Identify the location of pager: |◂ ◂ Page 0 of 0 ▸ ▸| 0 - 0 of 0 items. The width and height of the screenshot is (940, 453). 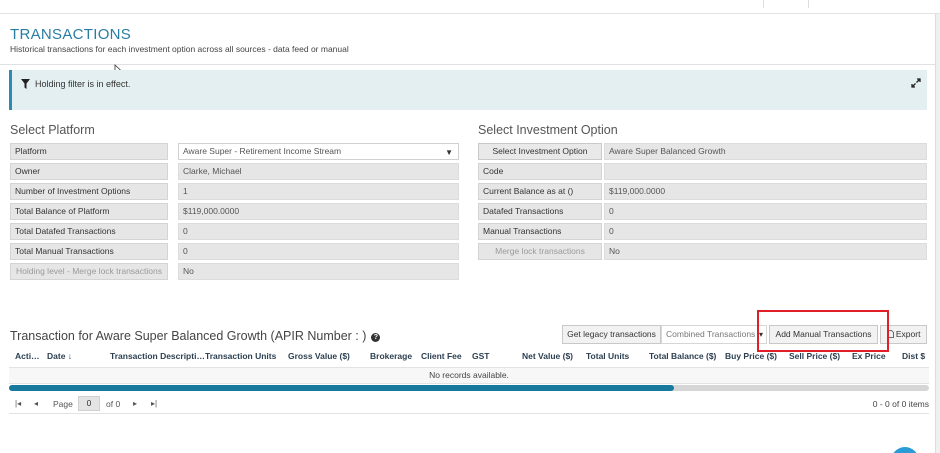
(469, 404).